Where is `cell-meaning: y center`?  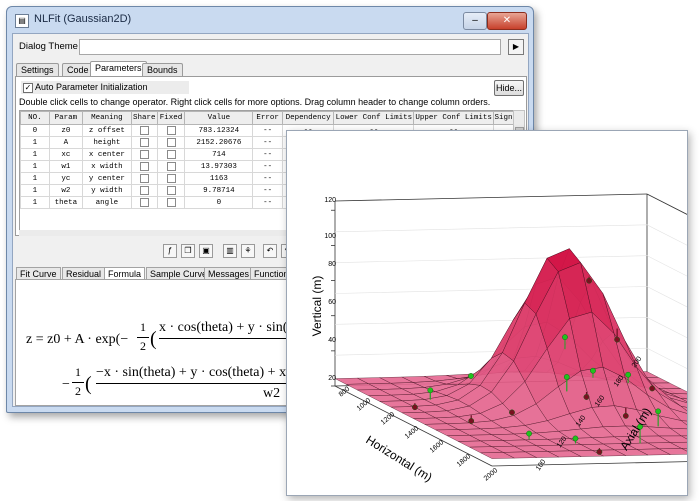
cell-meaning: y center is located at coordinates (106, 178).